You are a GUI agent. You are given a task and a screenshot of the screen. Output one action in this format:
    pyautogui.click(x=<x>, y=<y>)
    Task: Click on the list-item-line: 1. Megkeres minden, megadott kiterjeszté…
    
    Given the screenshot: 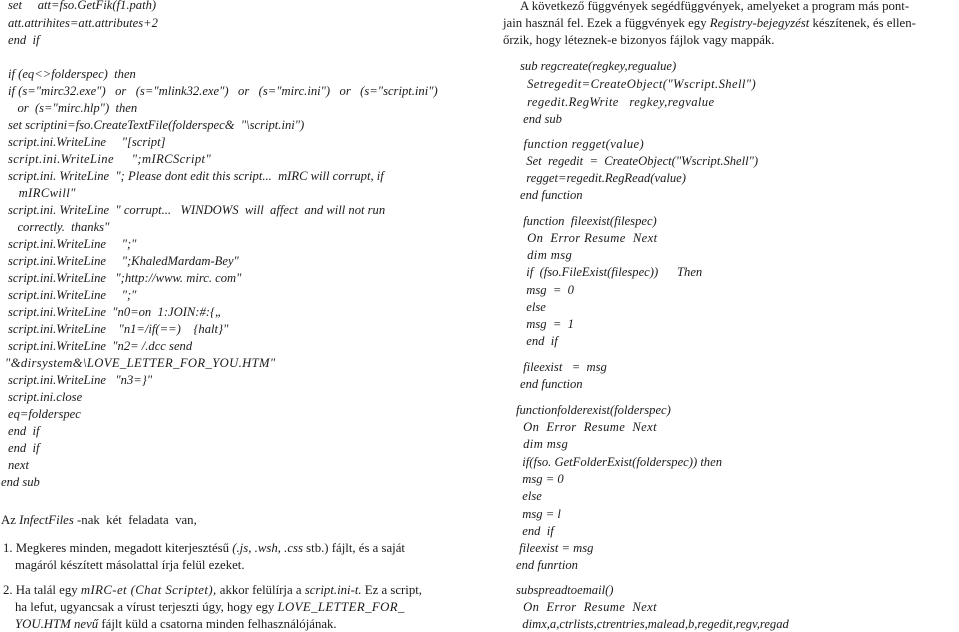 What is the action you would take?
    pyautogui.click(x=204, y=548)
    